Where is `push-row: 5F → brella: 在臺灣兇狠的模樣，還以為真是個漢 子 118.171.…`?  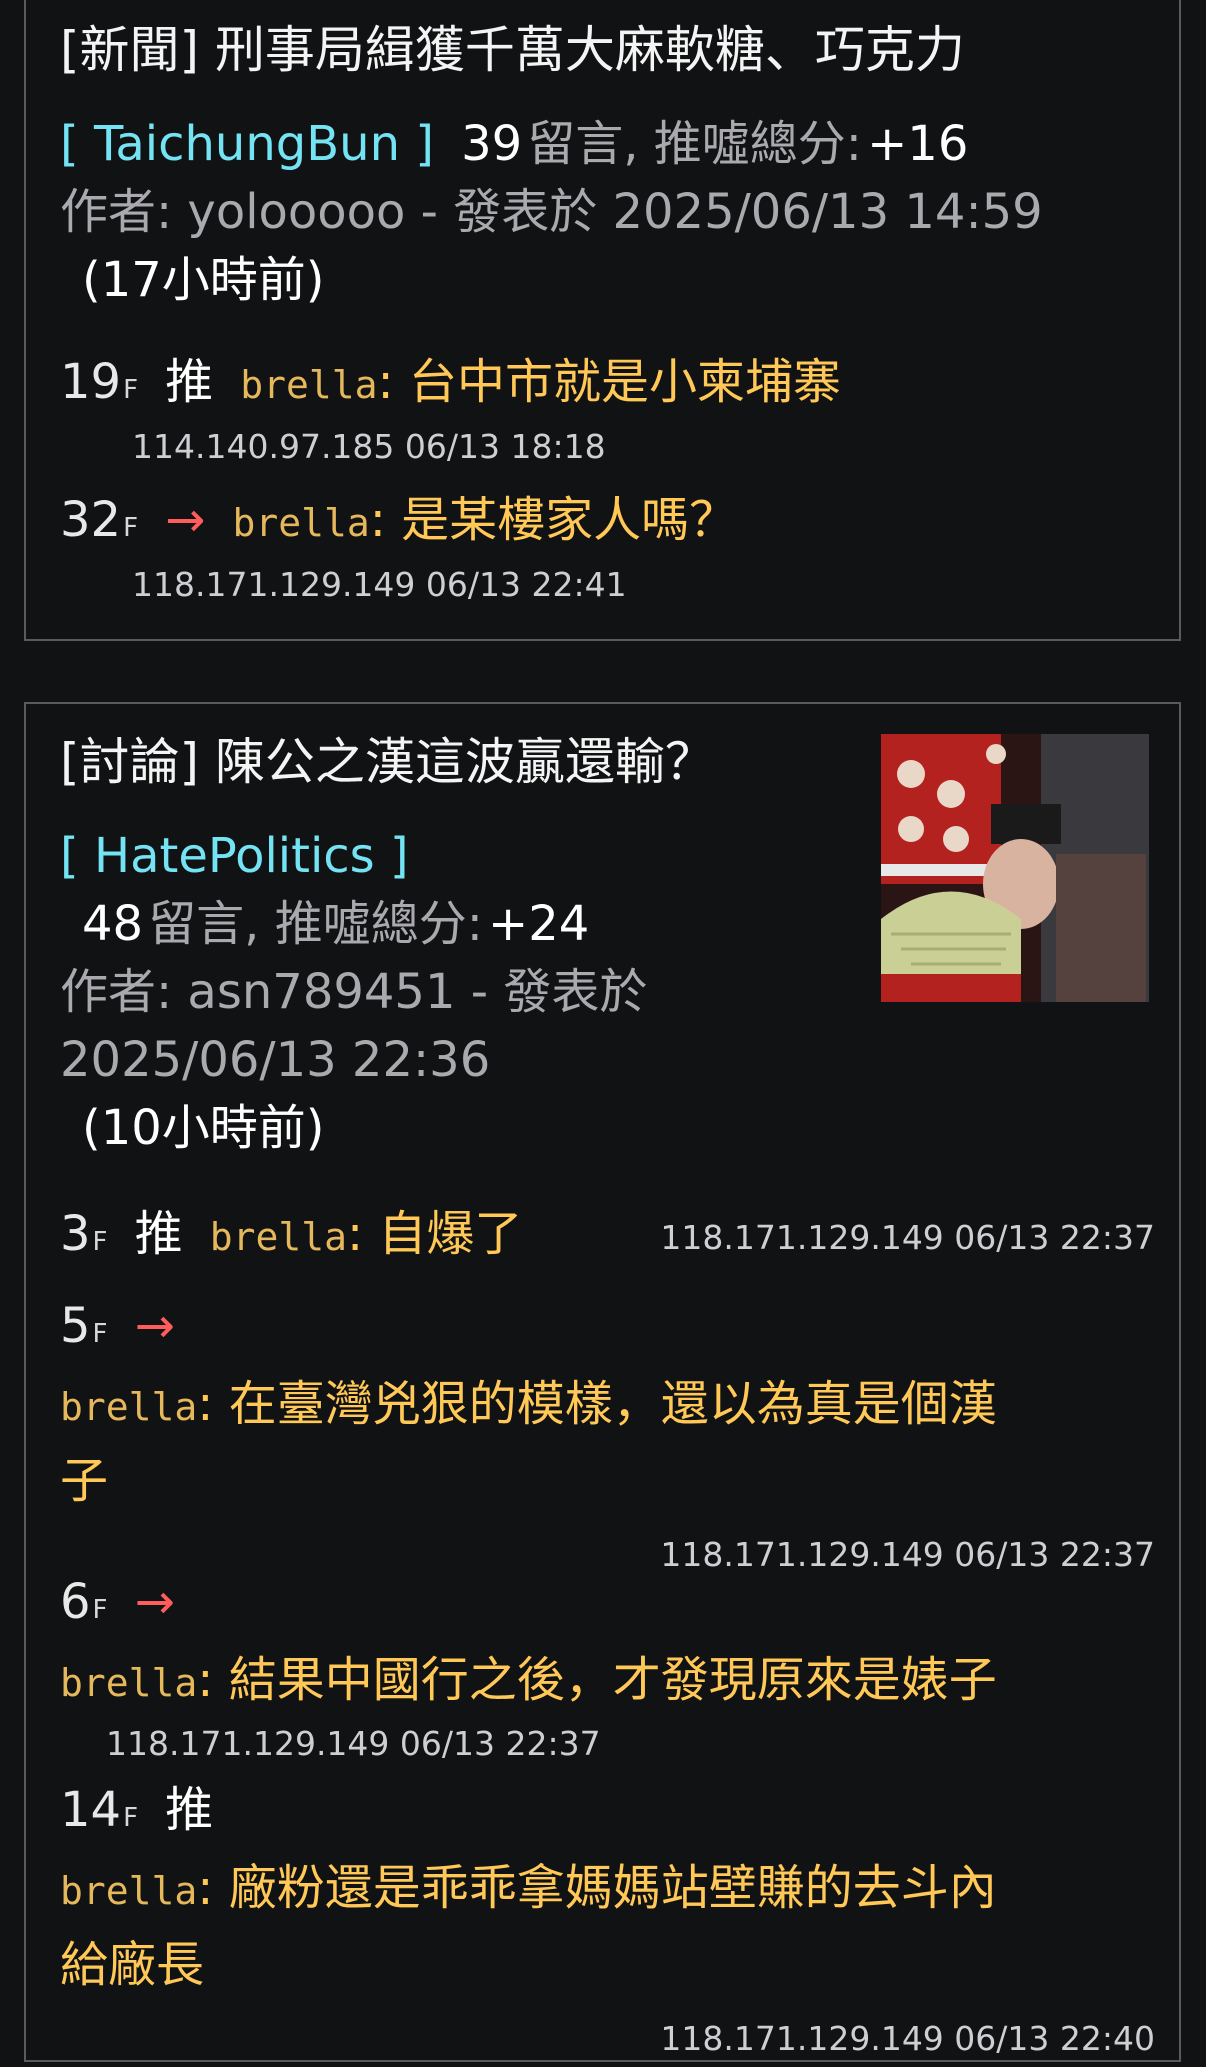
push-row: 5F → brella: 在臺灣兇狠的模樣，還以為真是個漢 子 118.171.… is located at coordinates (607, 1440).